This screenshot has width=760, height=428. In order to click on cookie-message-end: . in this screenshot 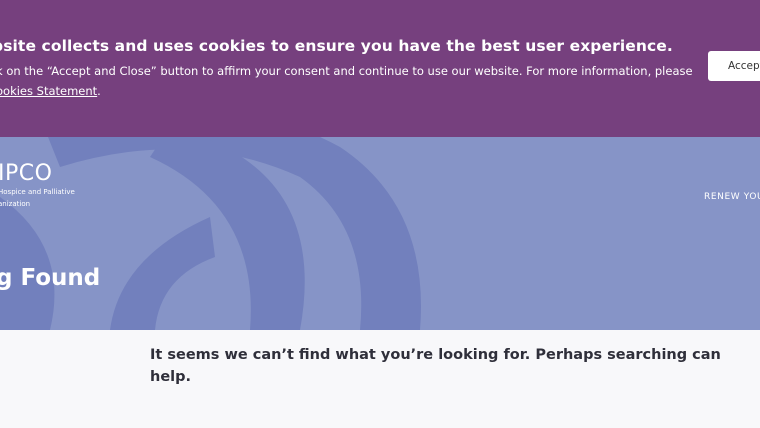, I will do `click(99, 91)`.